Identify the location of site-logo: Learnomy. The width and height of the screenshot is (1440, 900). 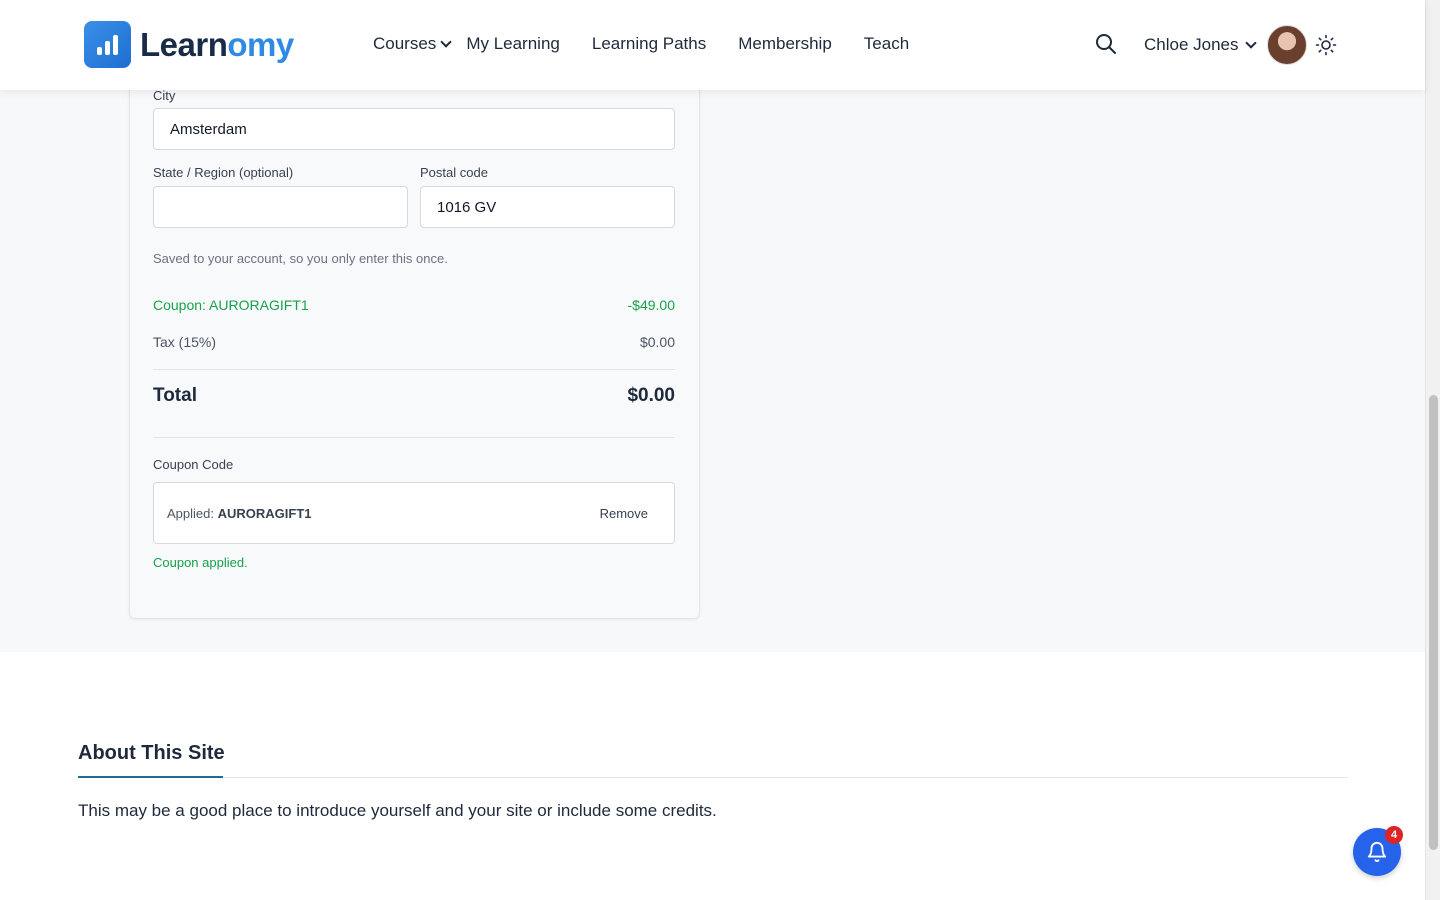
(189, 44).